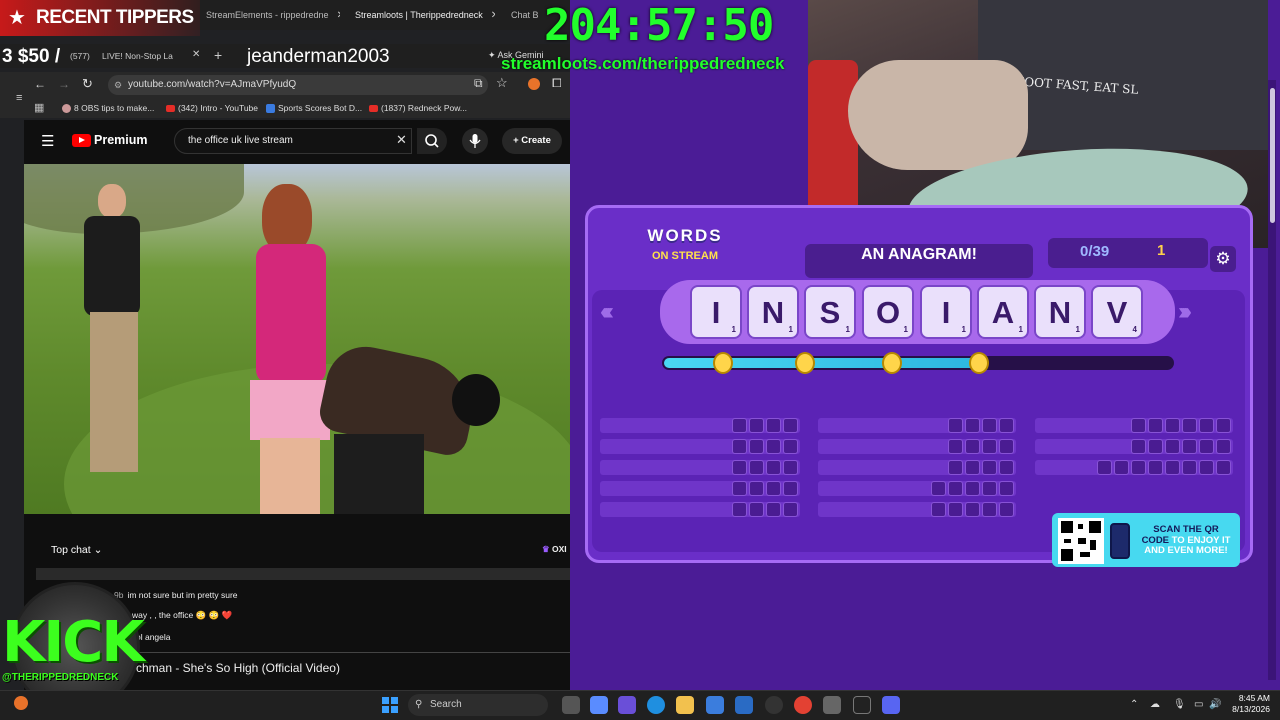 This screenshot has height=720, width=1280. I want to click on qr-line-2: CODE, so click(1155, 540).